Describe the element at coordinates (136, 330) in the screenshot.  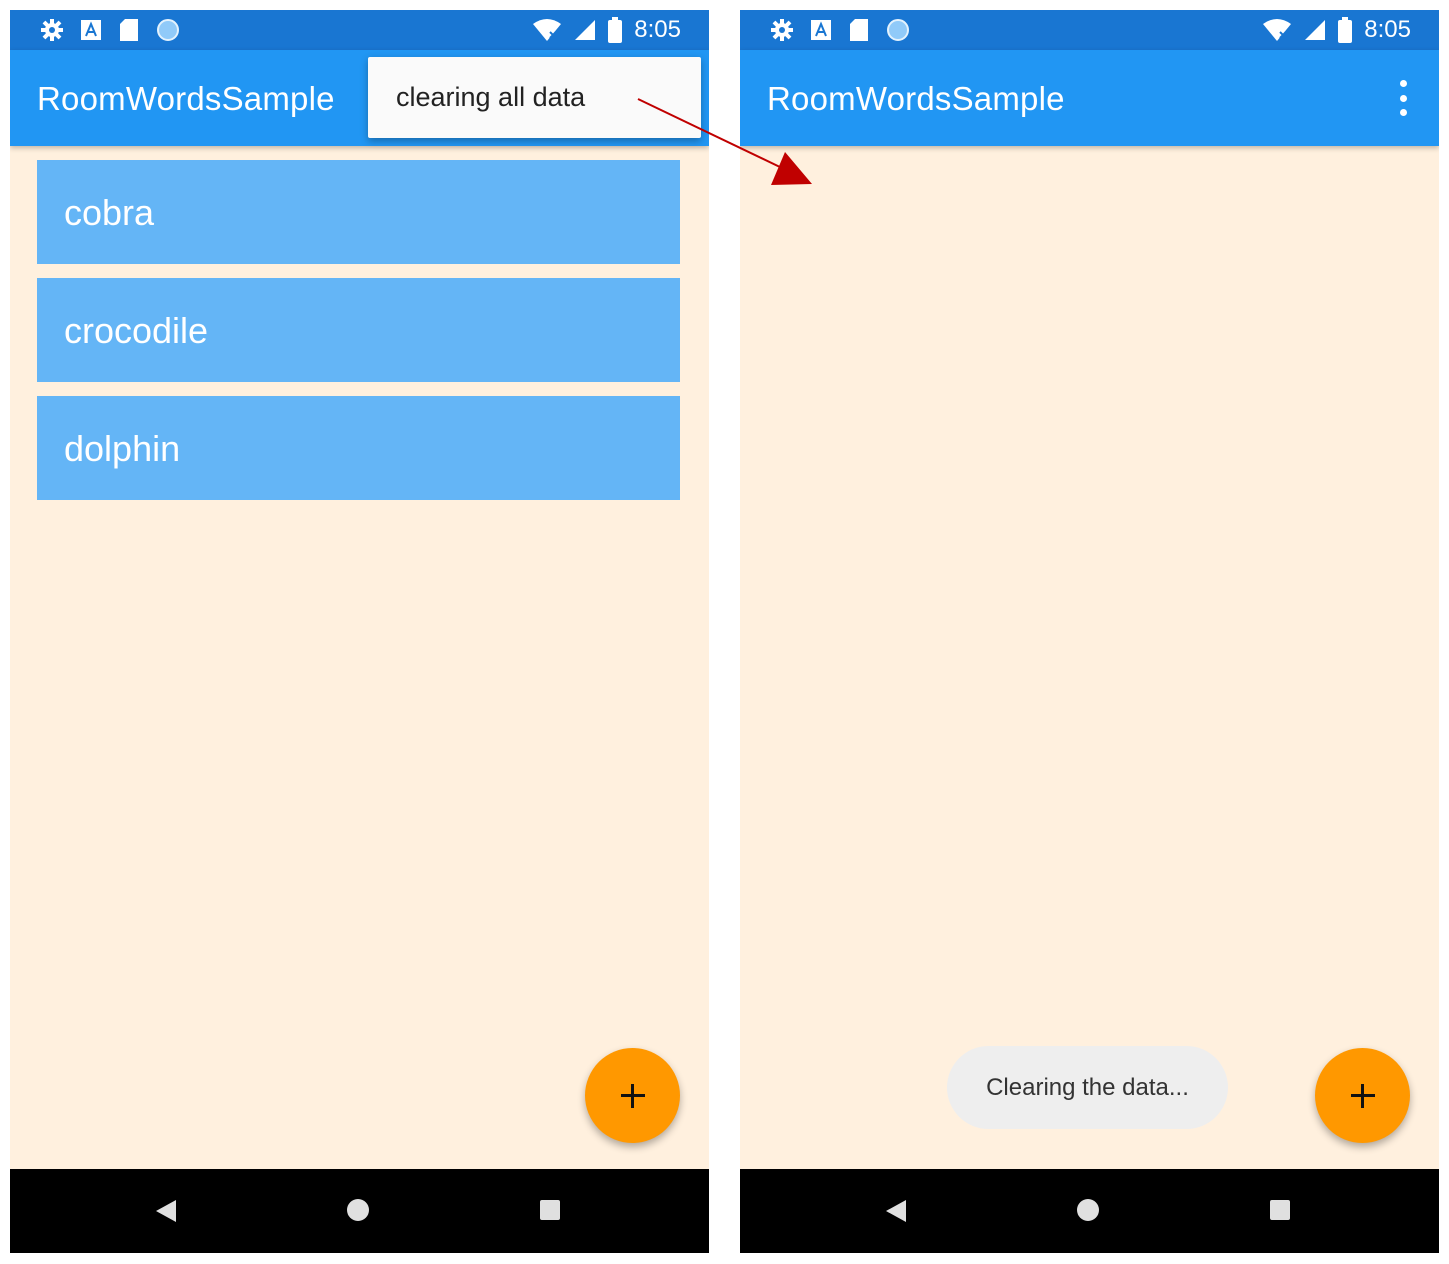
I see `word-text: crocodile` at that location.